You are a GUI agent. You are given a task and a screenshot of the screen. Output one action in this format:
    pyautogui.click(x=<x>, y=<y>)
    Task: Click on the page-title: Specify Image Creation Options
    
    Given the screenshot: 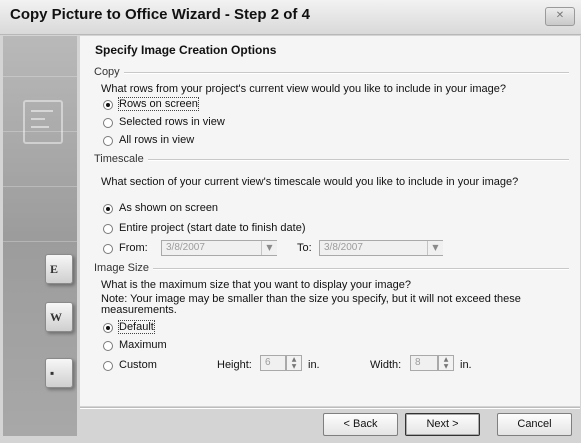 What is the action you would take?
    pyautogui.click(x=186, y=50)
    